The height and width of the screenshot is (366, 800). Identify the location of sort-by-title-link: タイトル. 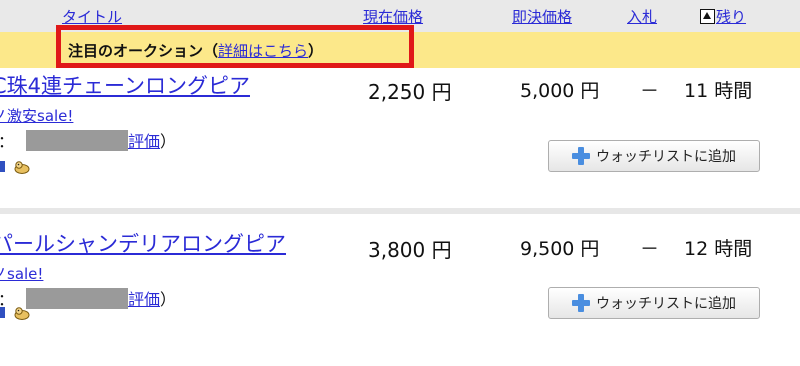
(92, 16).